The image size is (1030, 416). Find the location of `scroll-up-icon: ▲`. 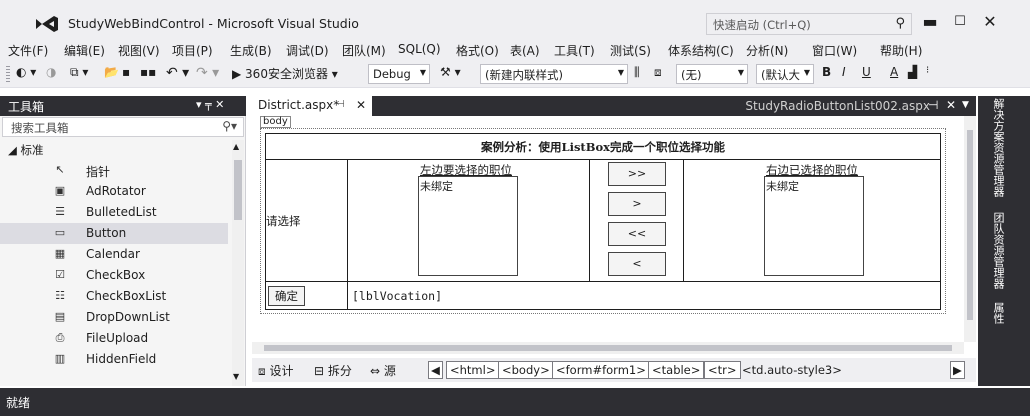

scroll-up-icon: ▲ is located at coordinates (236, 146).